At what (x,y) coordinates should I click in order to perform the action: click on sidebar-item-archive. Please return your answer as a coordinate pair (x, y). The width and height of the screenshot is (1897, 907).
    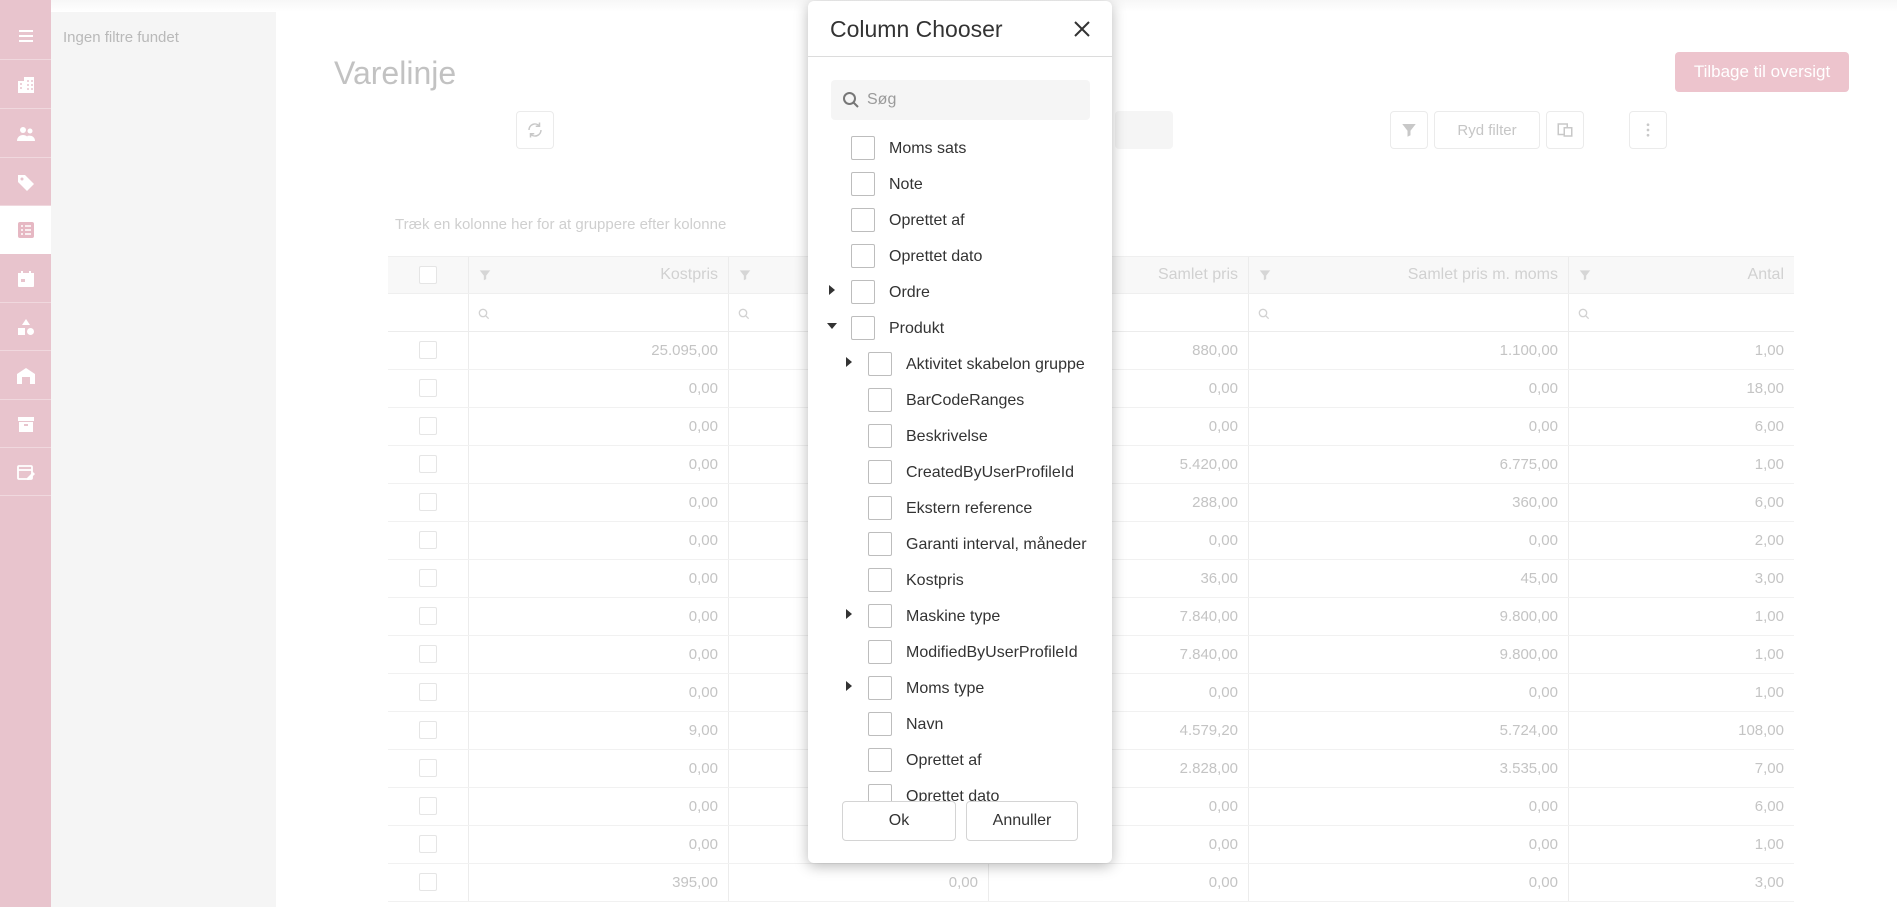
    Looking at the image, I should click on (25, 424).